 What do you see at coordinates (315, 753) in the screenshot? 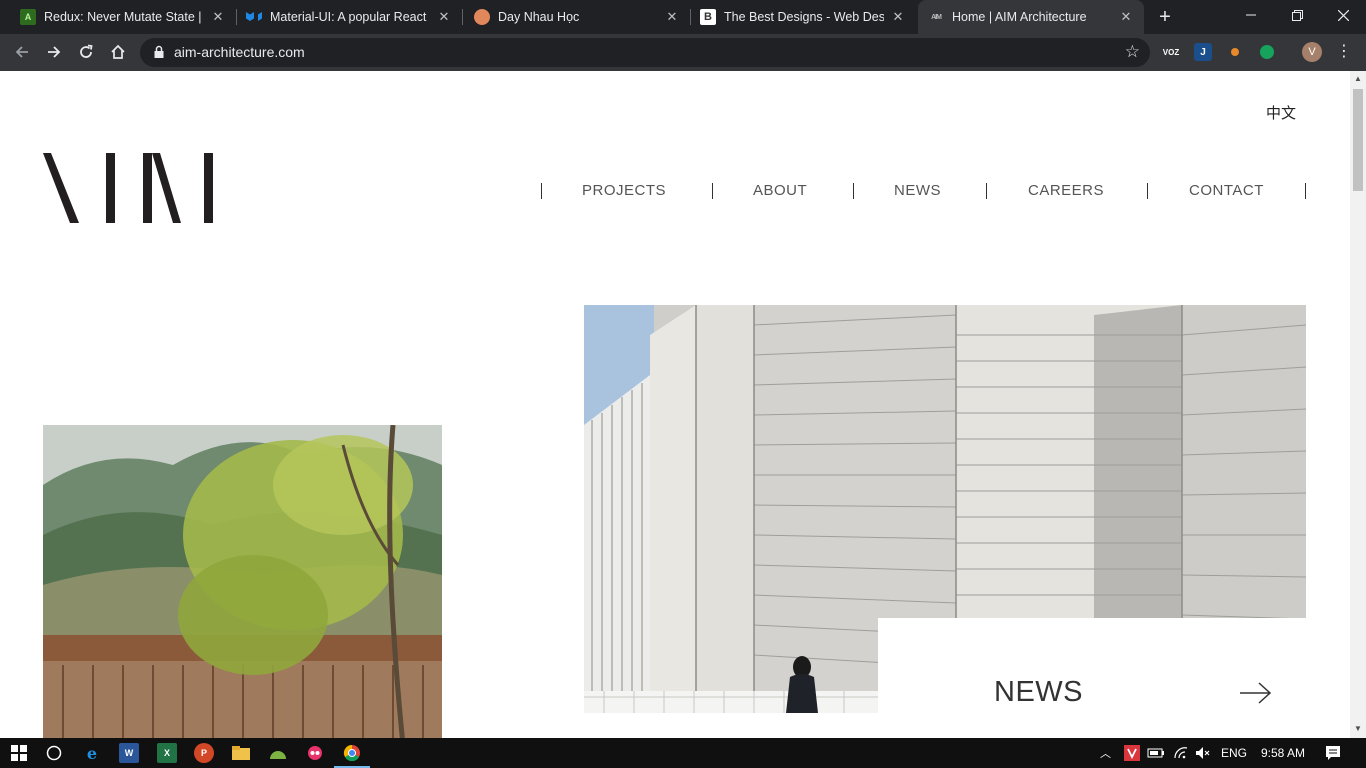
I see `red-app-icon` at bounding box center [315, 753].